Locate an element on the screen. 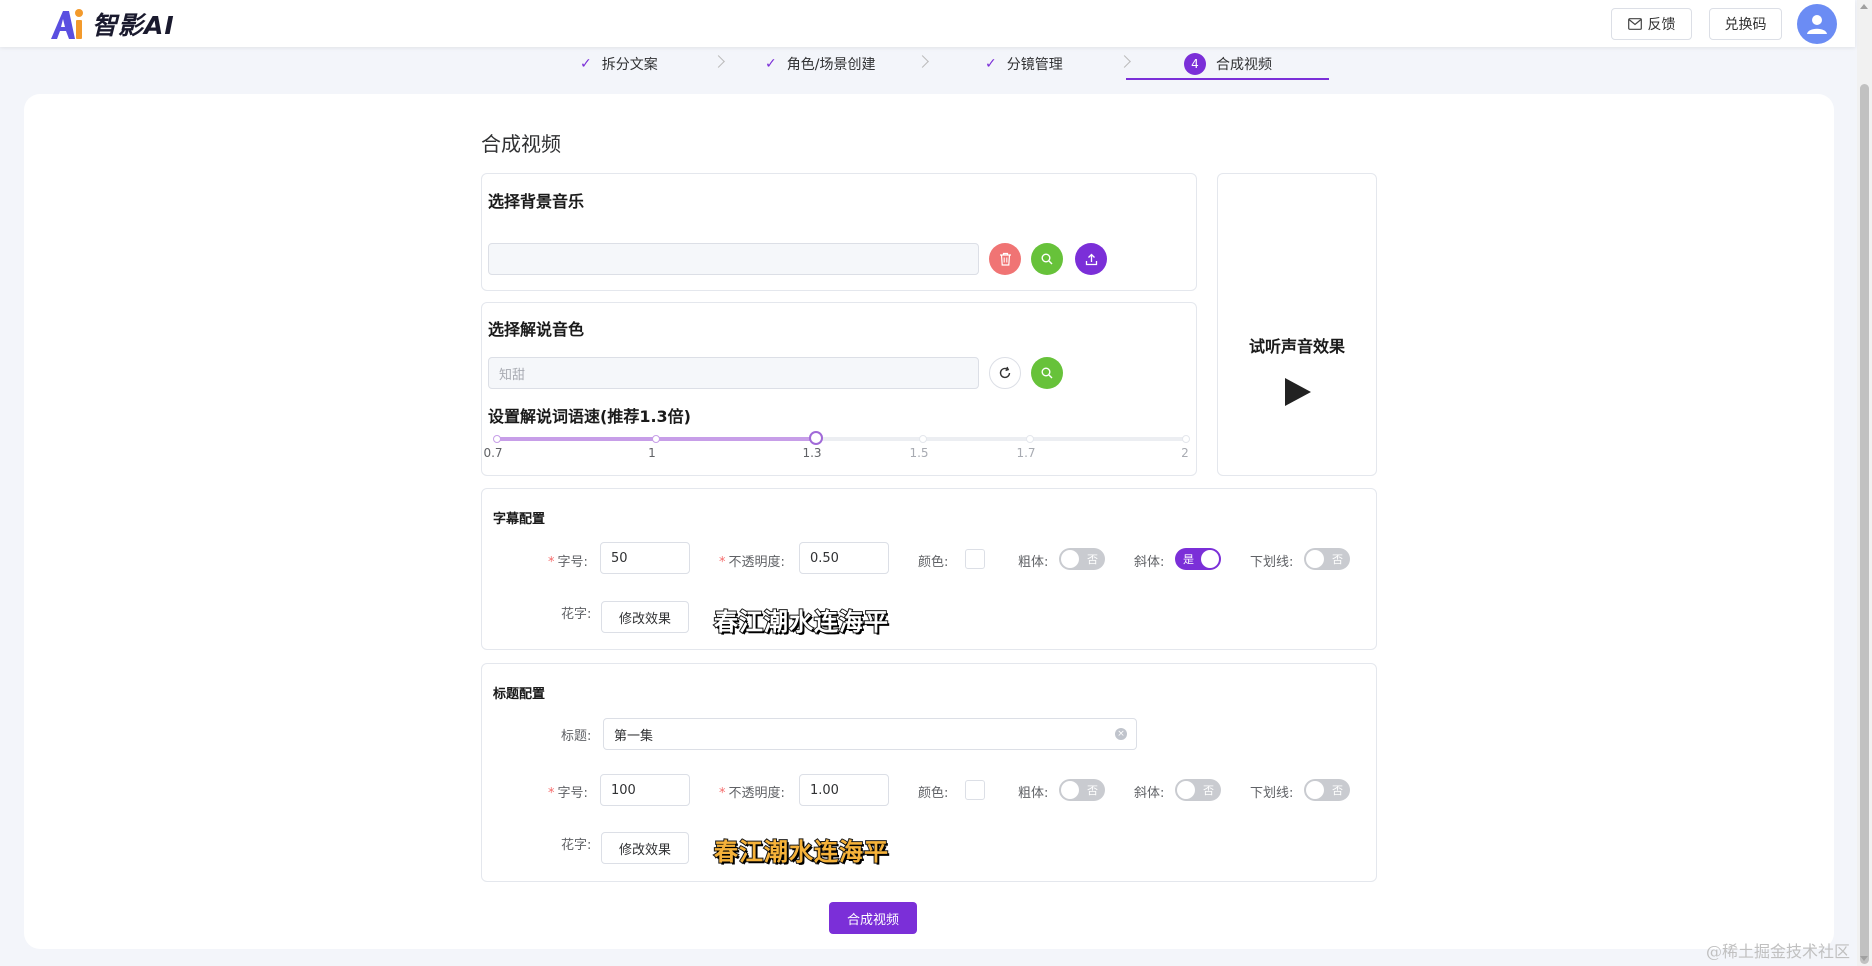 The height and width of the screenshot is (966, 1872). slider-mark: 2 is located at coordinates (1185, 453).